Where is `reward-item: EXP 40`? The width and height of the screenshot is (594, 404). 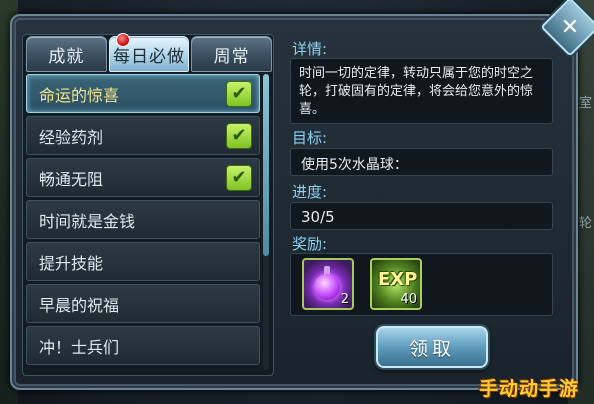 reward-item: EXP 40 is located at coordinates (396, 284).